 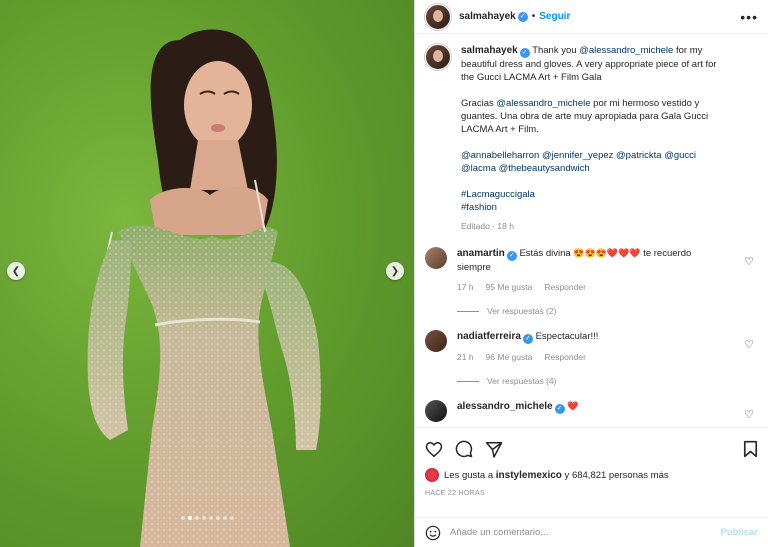 I want to click on chevron-left-icon: ❮, so click(x=16, y=271).